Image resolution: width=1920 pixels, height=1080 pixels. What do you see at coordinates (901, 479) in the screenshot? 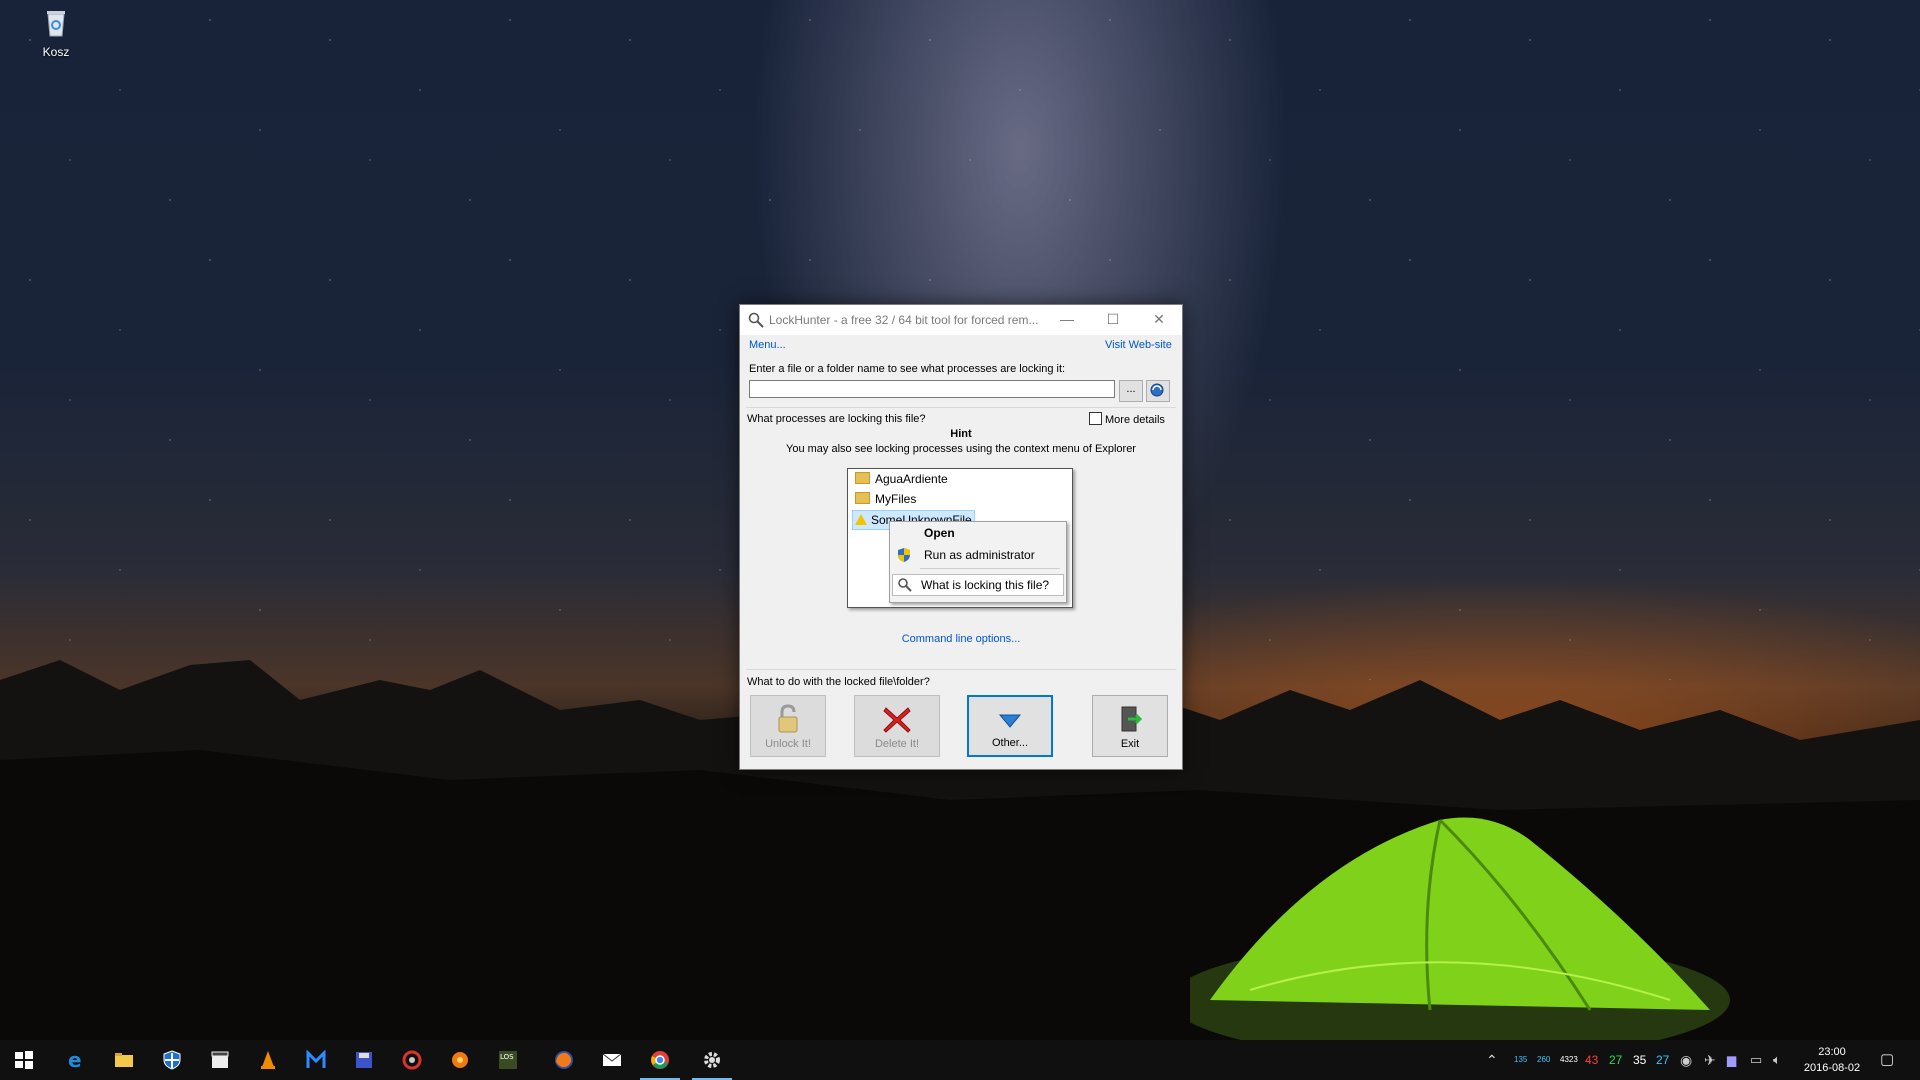
I see `hint-folder-row: AguaArdiente` at bounding box center [901, 479].